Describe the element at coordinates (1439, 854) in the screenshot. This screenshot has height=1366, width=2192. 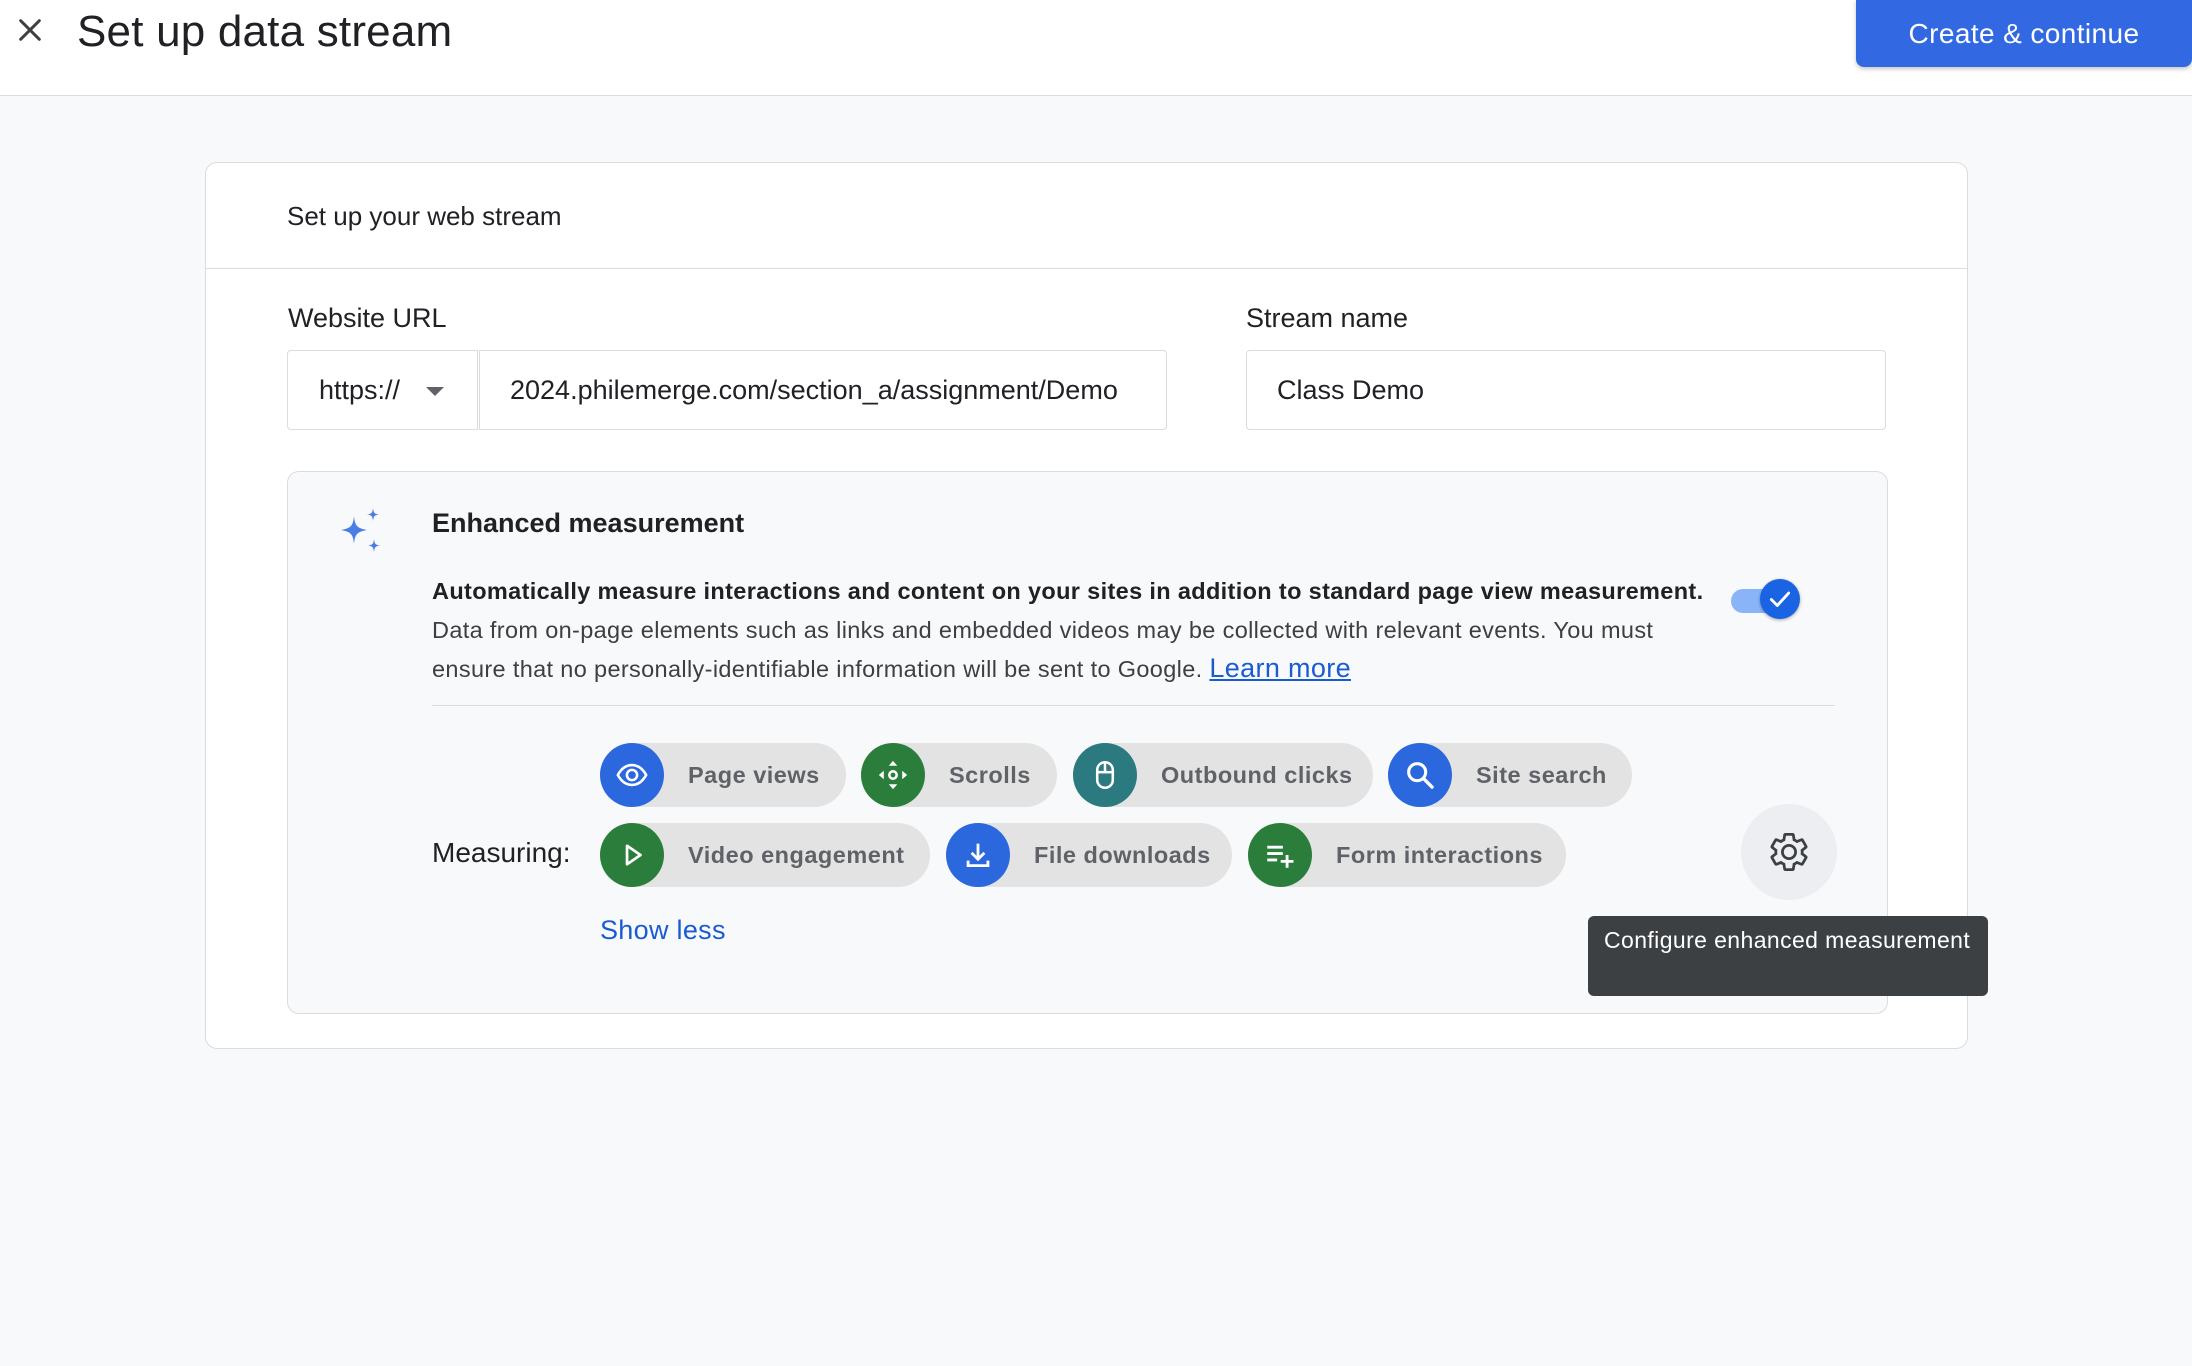
I see `chip-label: Form interactions` at that location.